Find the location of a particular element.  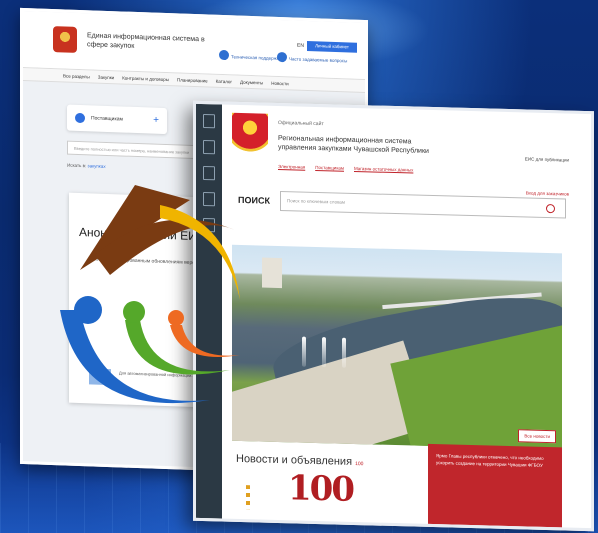

menu-item: Каталог is located at coordinates (224, 83).